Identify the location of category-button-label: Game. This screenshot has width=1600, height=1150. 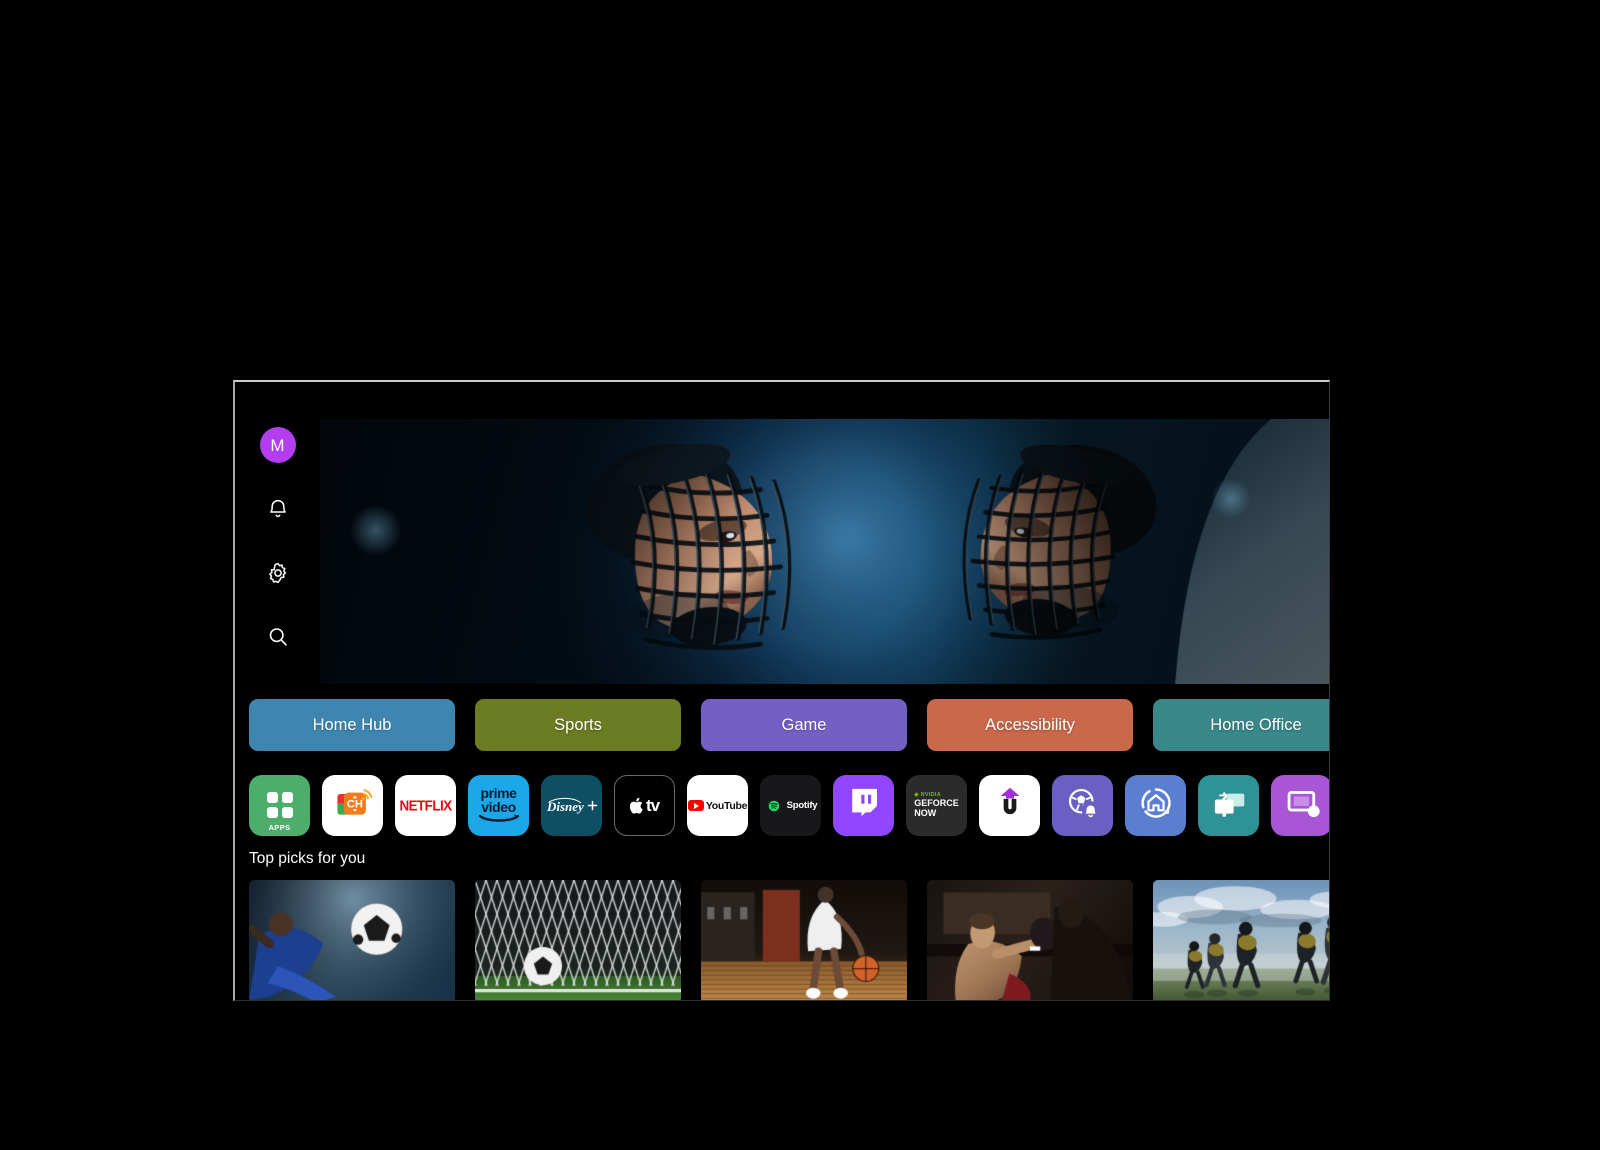
(804, 724).